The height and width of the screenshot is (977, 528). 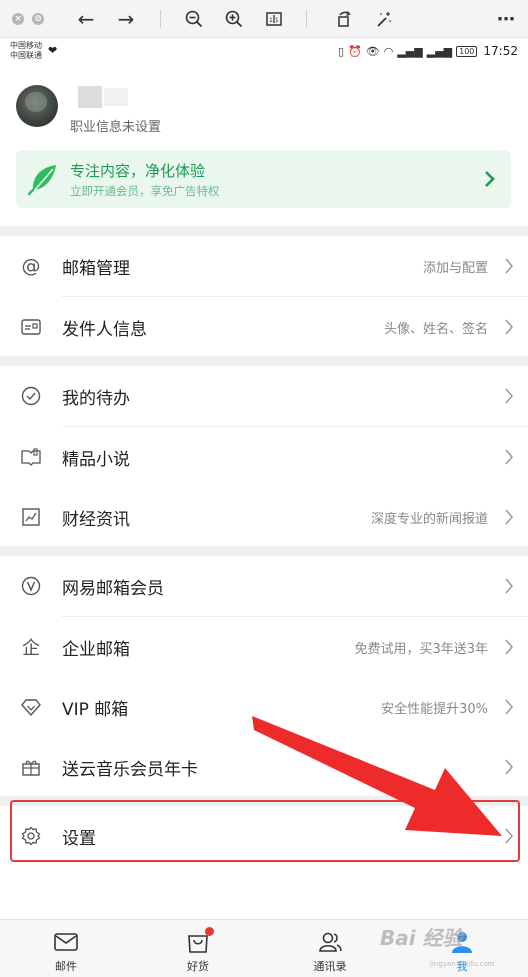 What do you see at coordinates (264, 517) in the screenshot?
I see `row-finance-news: 财经资讯 深度专业的新闻报道` at bounding box center [264, 517].